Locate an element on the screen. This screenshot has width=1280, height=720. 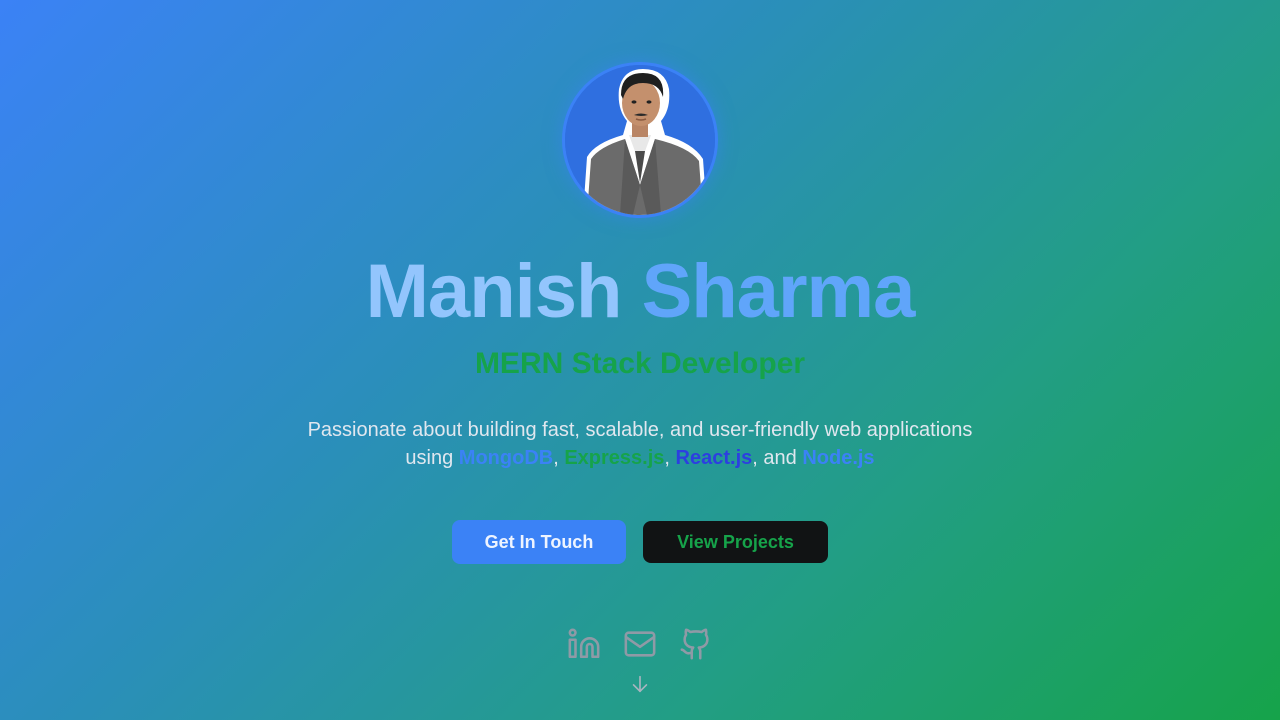
linkedin-icon is located at coordinates (584, 644).